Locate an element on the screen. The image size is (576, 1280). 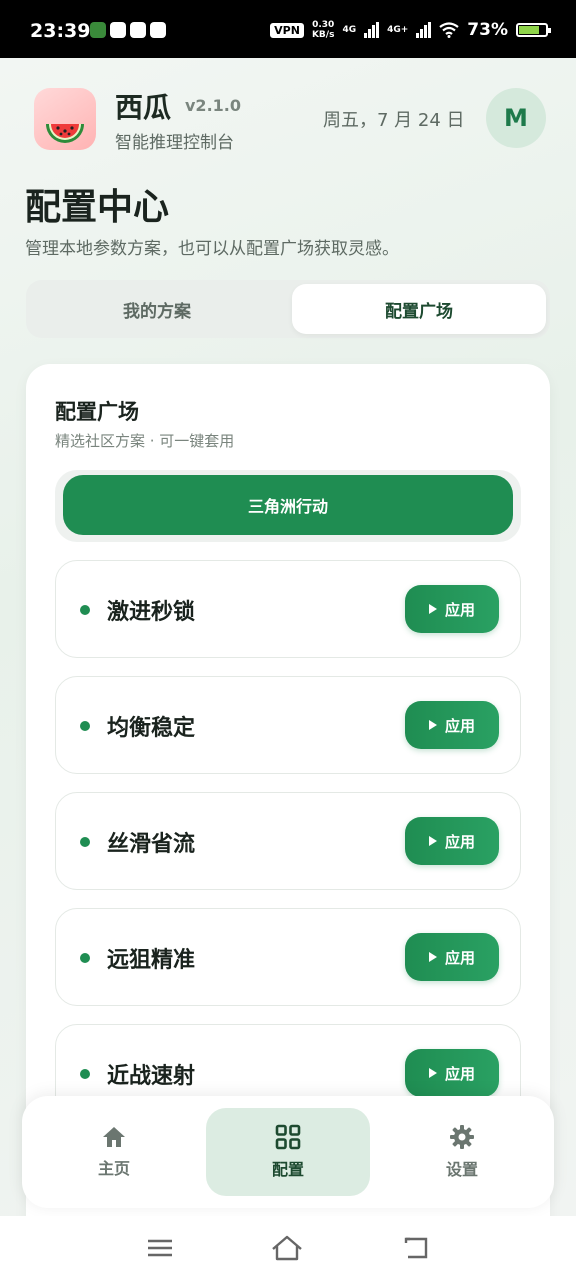
watermelon-app-icon is located at coordinates (98, 30).